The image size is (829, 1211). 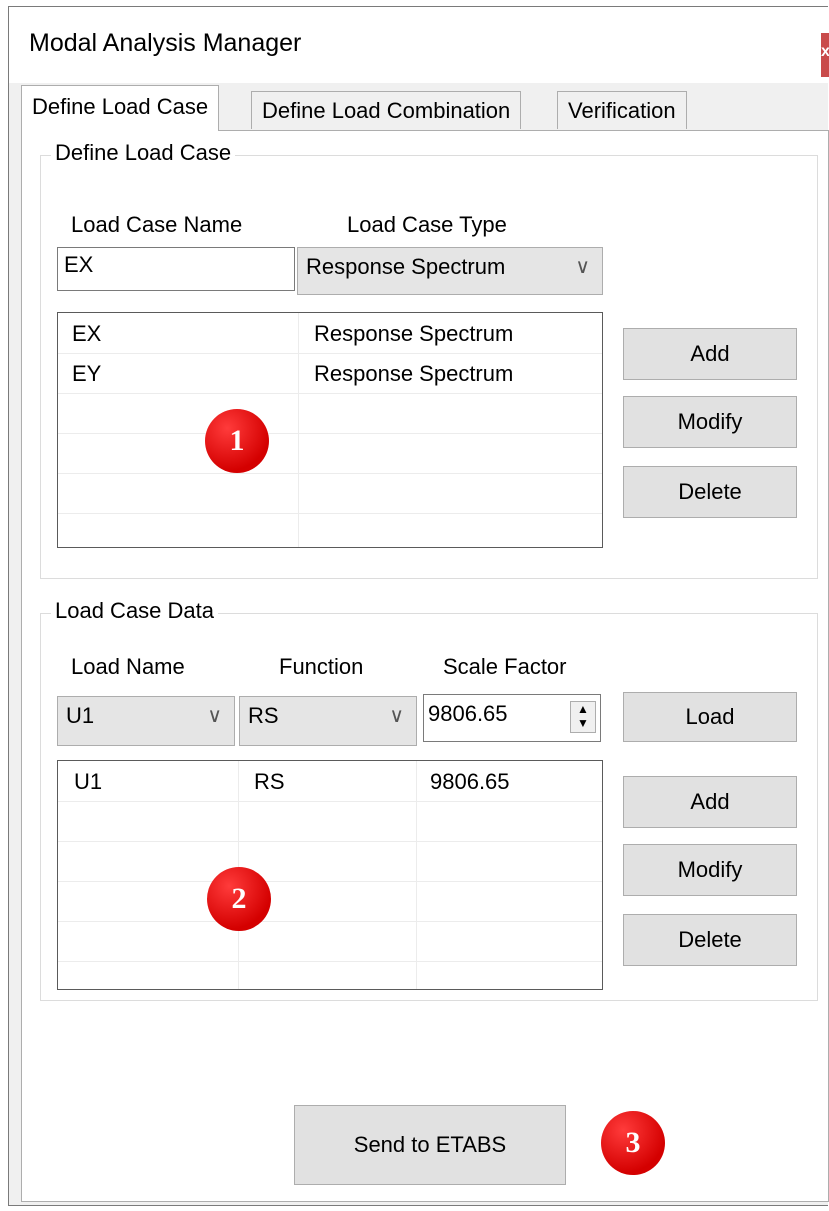 What do you see at coordinates (239, 899) in the screenshot?
I see `annotation-badge-2: 2` at bounding box center [239, 899].